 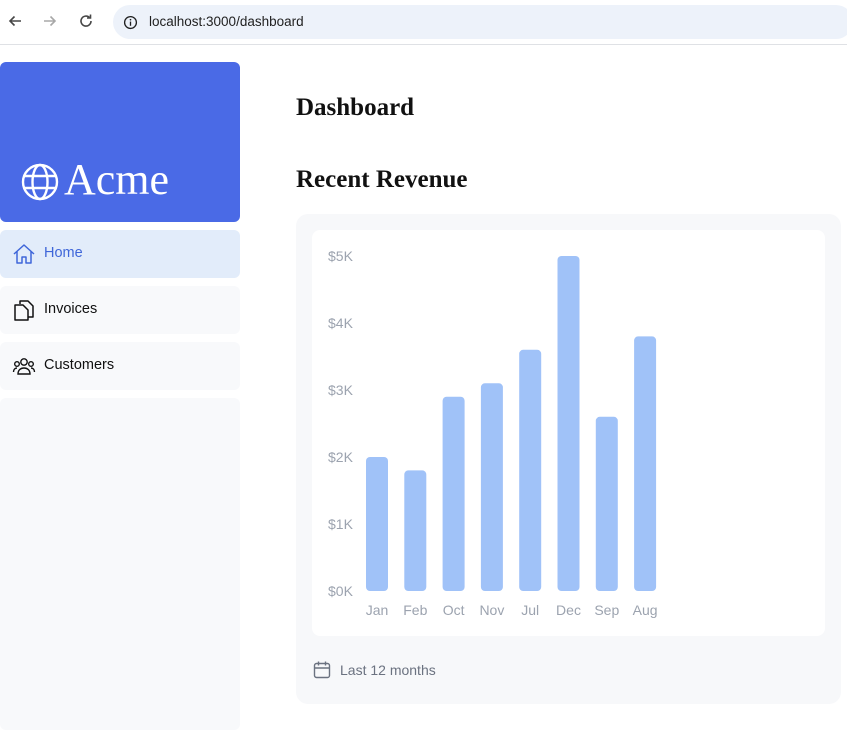 What do you see at coordinates (63, 253) in the screenshot?
I see `sidebar-item-label: Home` at bounding box center [63, 253].